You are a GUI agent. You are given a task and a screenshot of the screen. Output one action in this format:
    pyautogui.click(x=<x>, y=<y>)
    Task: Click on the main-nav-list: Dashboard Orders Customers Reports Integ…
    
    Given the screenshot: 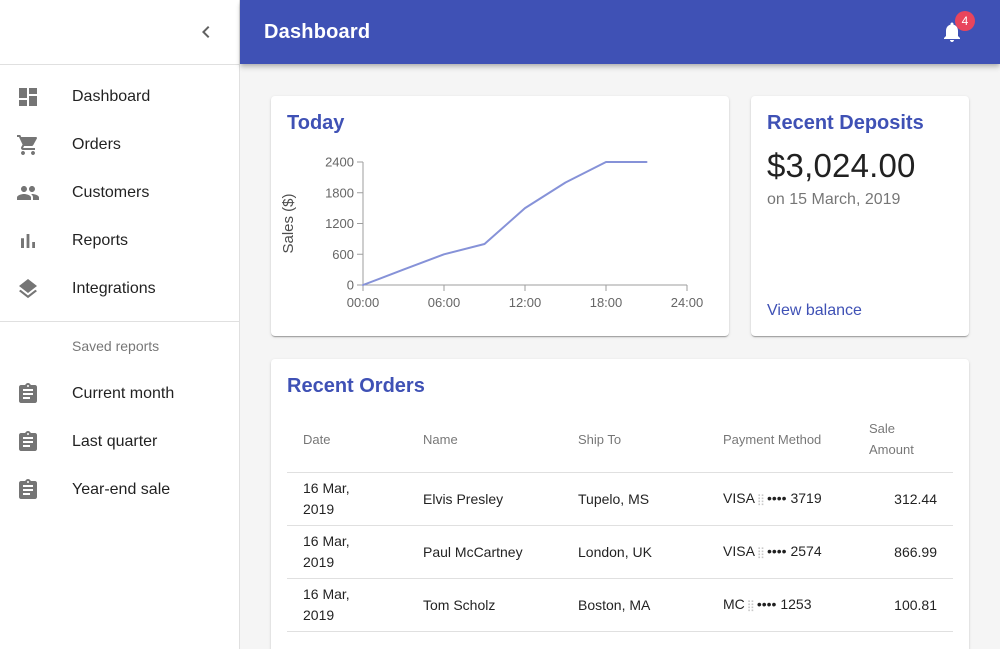 What is the action you would take?
    pyautogui.click(x=119, y=193)
    